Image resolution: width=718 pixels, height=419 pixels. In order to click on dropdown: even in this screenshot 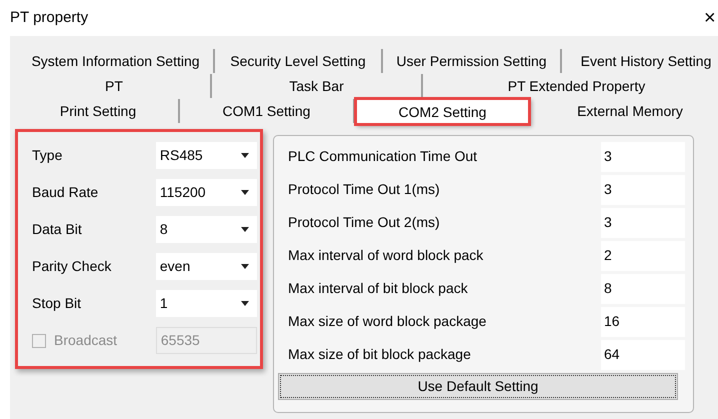, I will do `click(206, 266)`.